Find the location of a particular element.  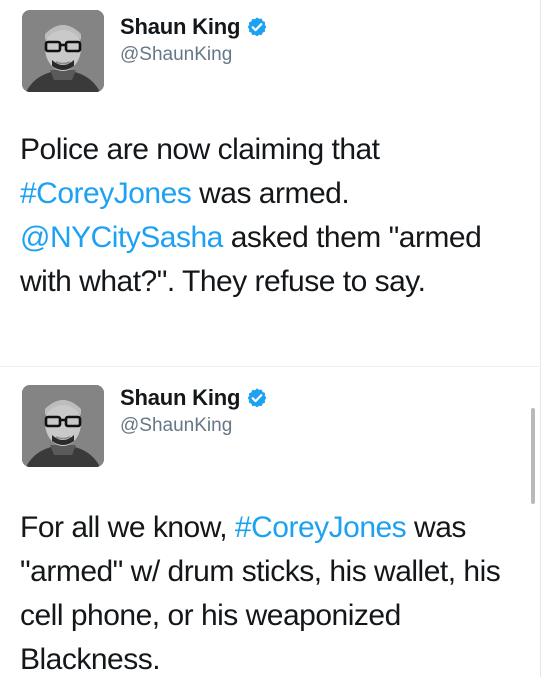

tweet-text-segment: For all we know, is located at coordinates (127, 527).